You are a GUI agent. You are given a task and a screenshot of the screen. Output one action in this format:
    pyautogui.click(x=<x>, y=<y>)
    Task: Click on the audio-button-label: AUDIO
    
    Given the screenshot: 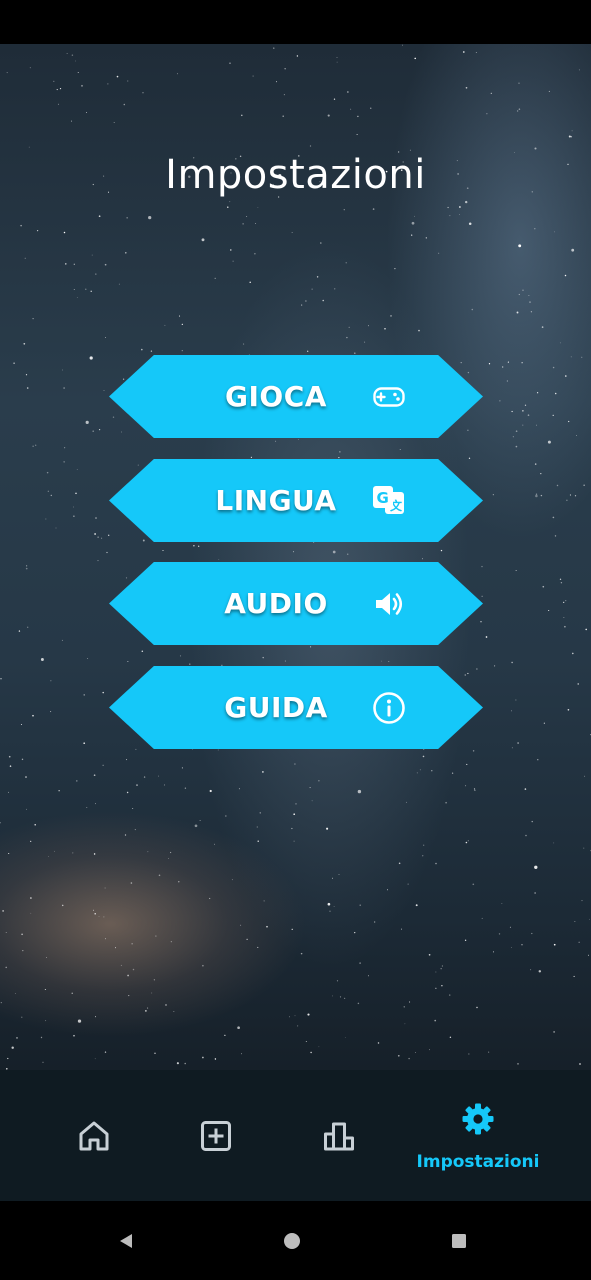 What is the action you would take?
    pyautogui.click(x=276, y=603)
    